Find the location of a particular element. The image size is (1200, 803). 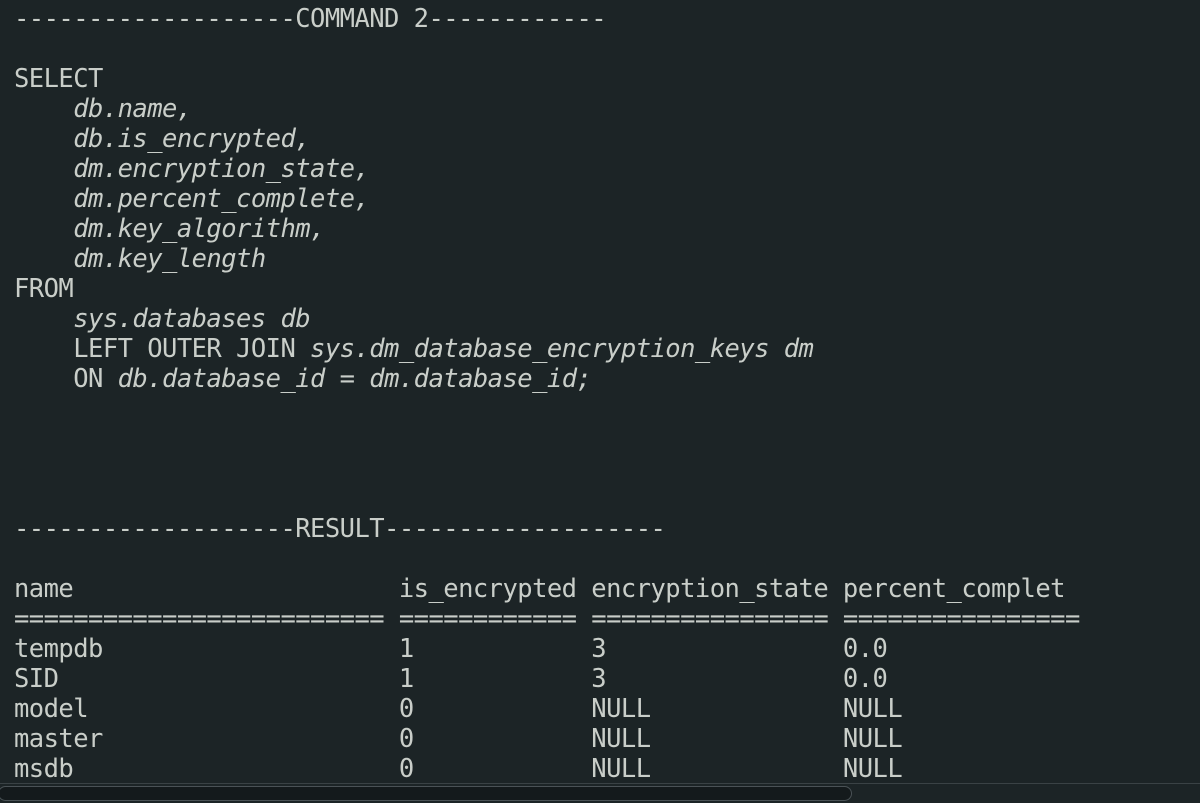

sql-line-select: SELECT is located at coordinates (607, 79).